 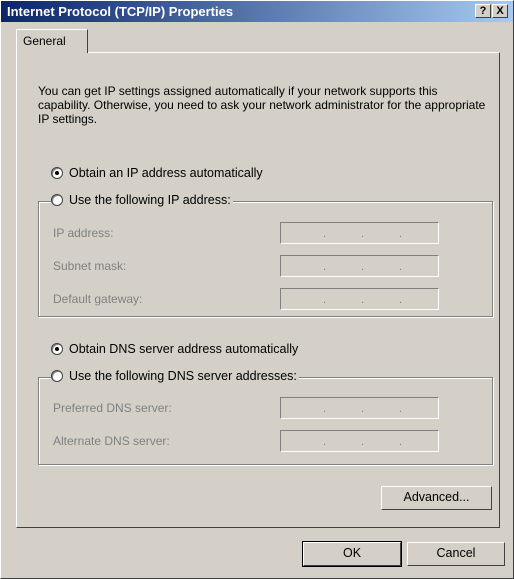 What do you see at coordinates (359, 408) in the screenshot?
I see `preferred-dns-input: . . .` at bounding box center [359, 408].